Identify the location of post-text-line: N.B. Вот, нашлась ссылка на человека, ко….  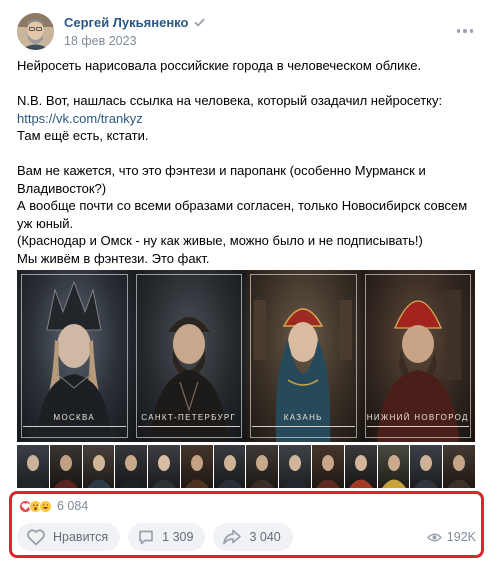
(230, 100).